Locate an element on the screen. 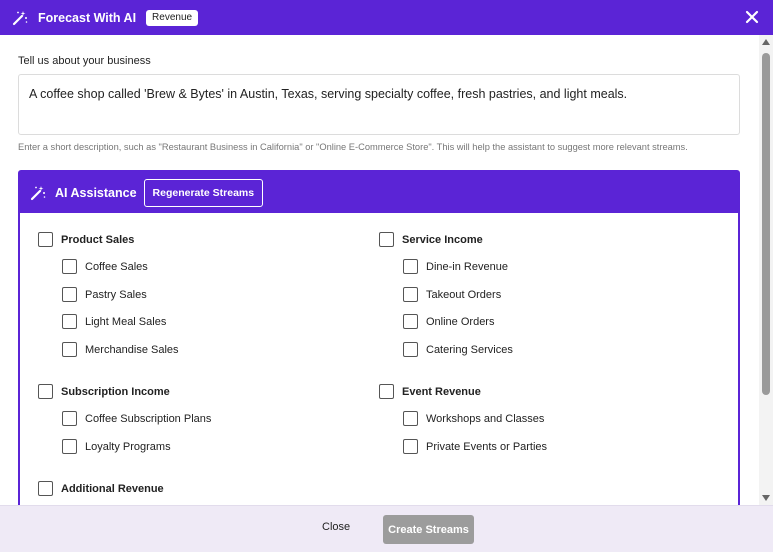  checkbox-pastry-sales: Pastry Sales is located at coordinates (104, 294).